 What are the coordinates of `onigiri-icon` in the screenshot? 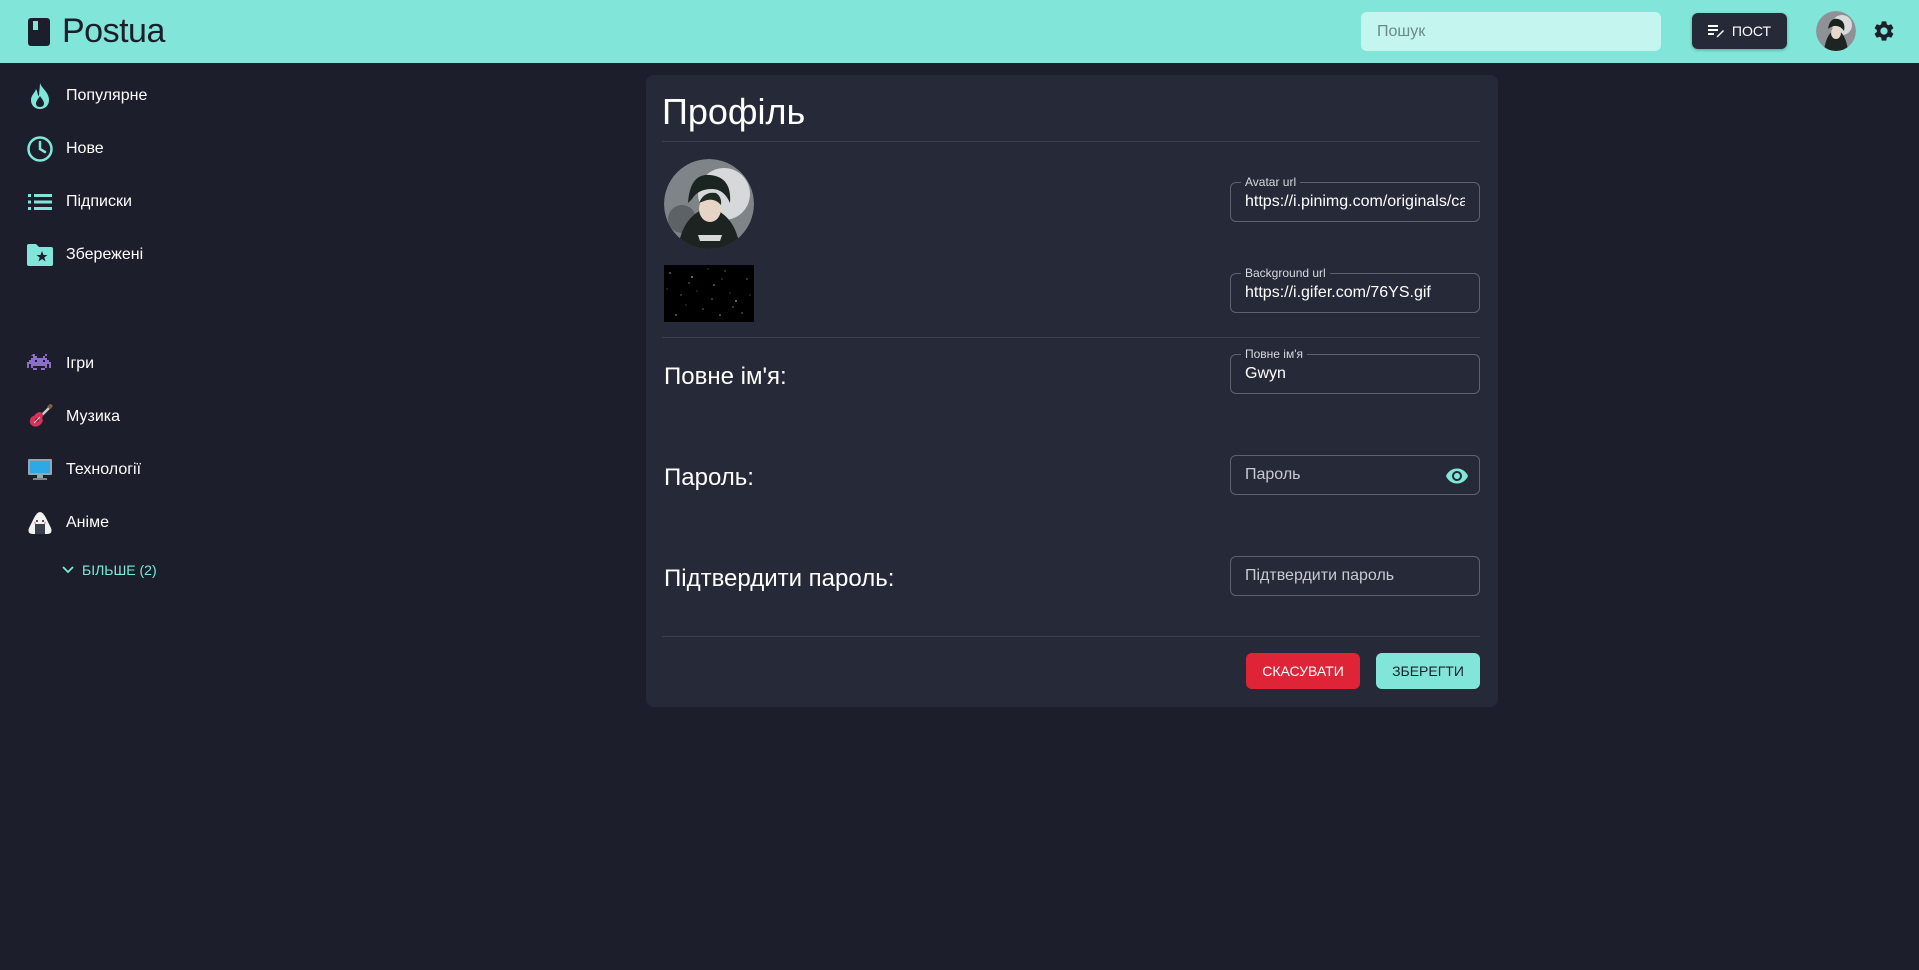 It's located at (40, 523).